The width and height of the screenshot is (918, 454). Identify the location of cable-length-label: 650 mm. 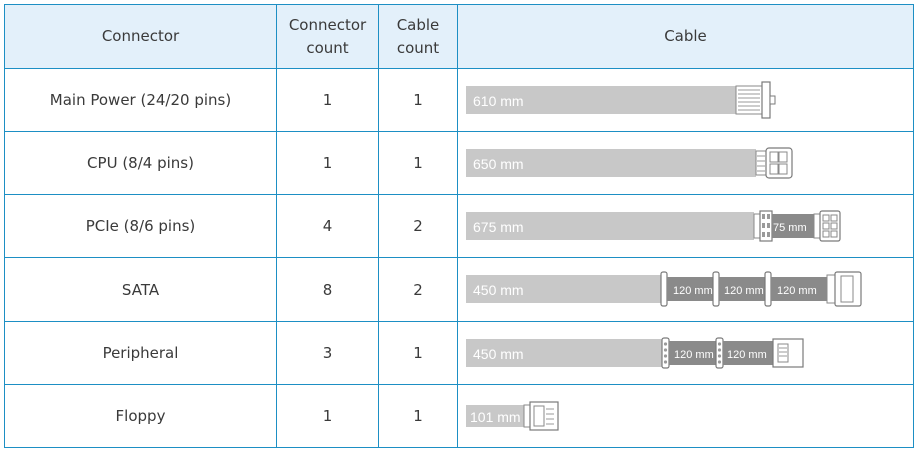
(498, 164).